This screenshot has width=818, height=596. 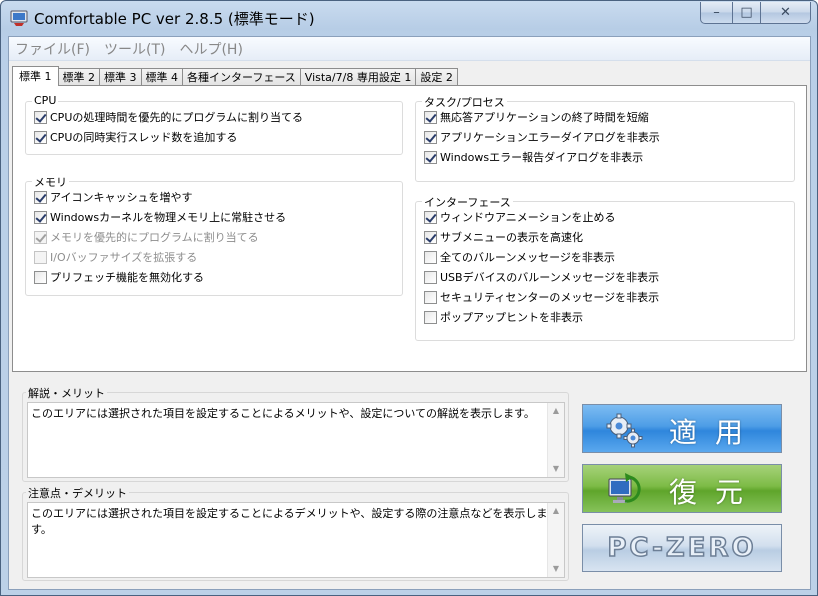 I want to click on option-hung-app-timeout: 無応答アプリケーションの終了時間を短縮, so click(x=536, y=117).